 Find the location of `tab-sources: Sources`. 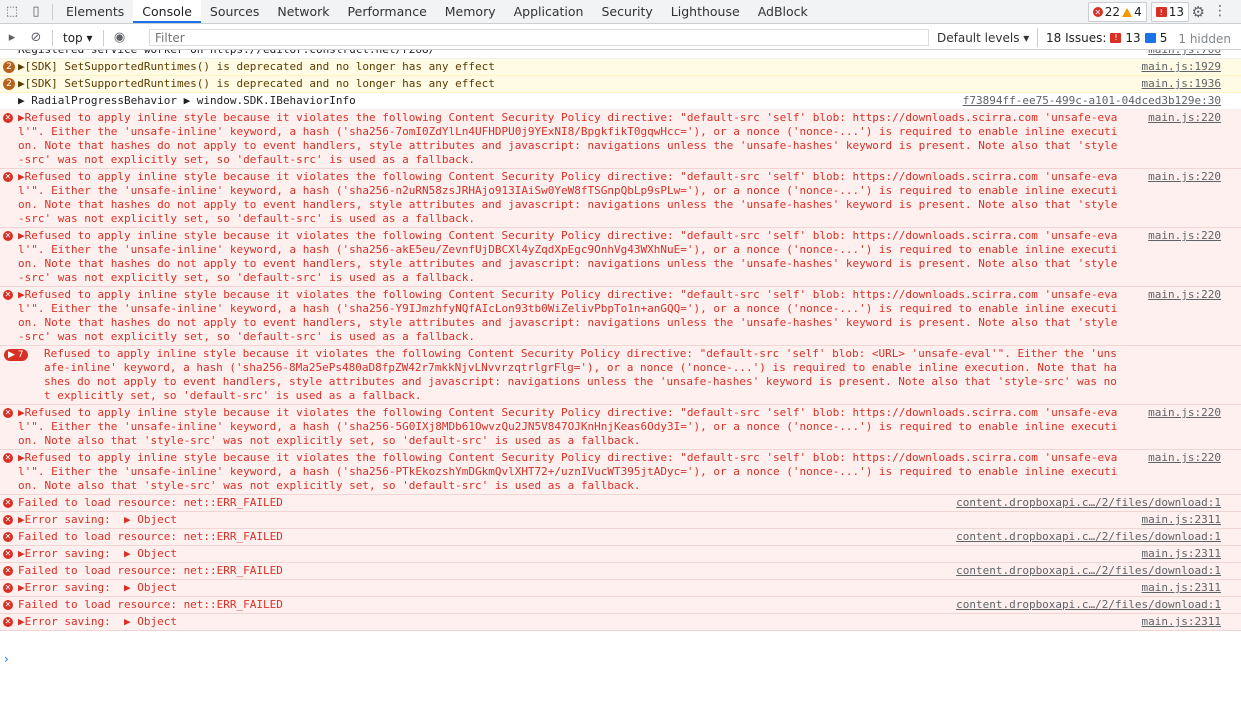

tab-sources: Sources is located at coordinates (234, 11).